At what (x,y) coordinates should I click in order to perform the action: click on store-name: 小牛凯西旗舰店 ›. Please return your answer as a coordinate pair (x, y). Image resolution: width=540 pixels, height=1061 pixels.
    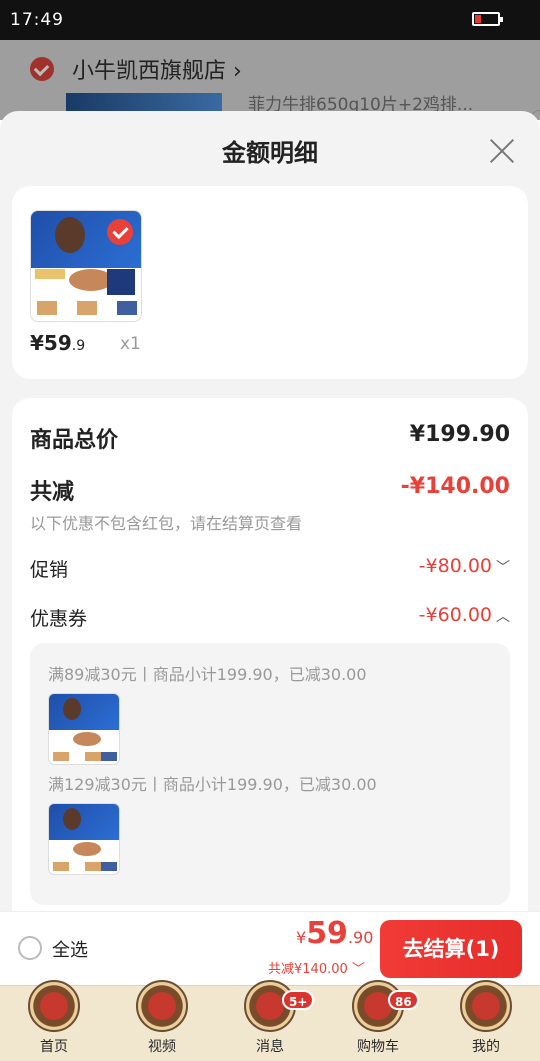
    Looking at the image, I should click on (157, 71).